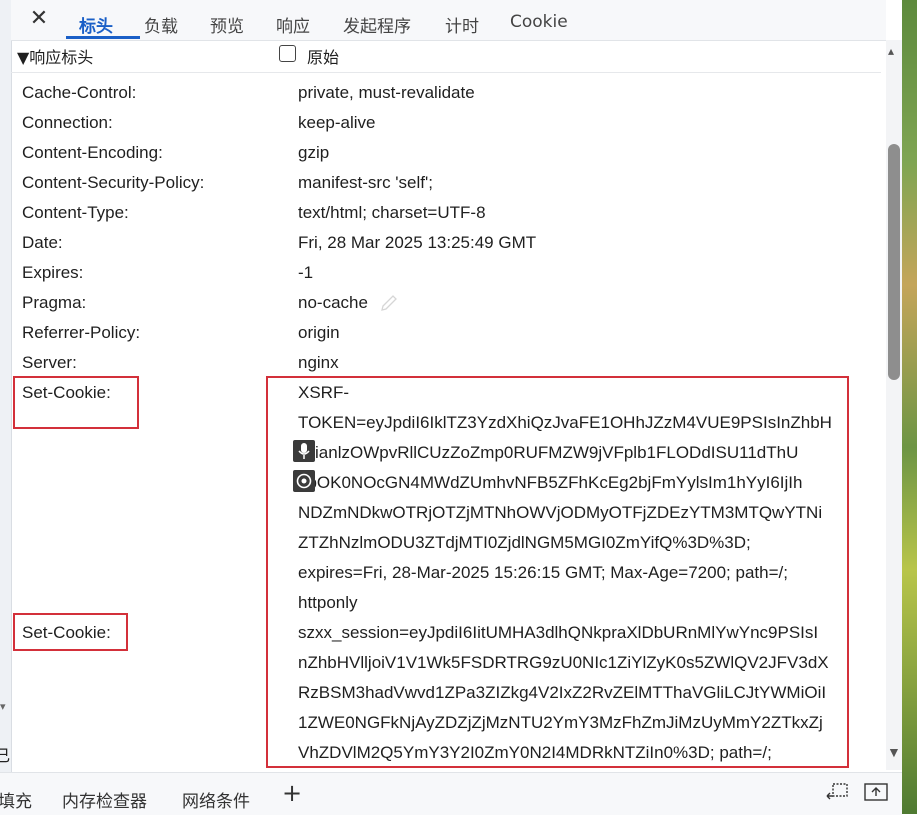  Describe the element at coordinates (386, 92) in the screenshot. I see `header-value: private, must-revalidate` at that location.